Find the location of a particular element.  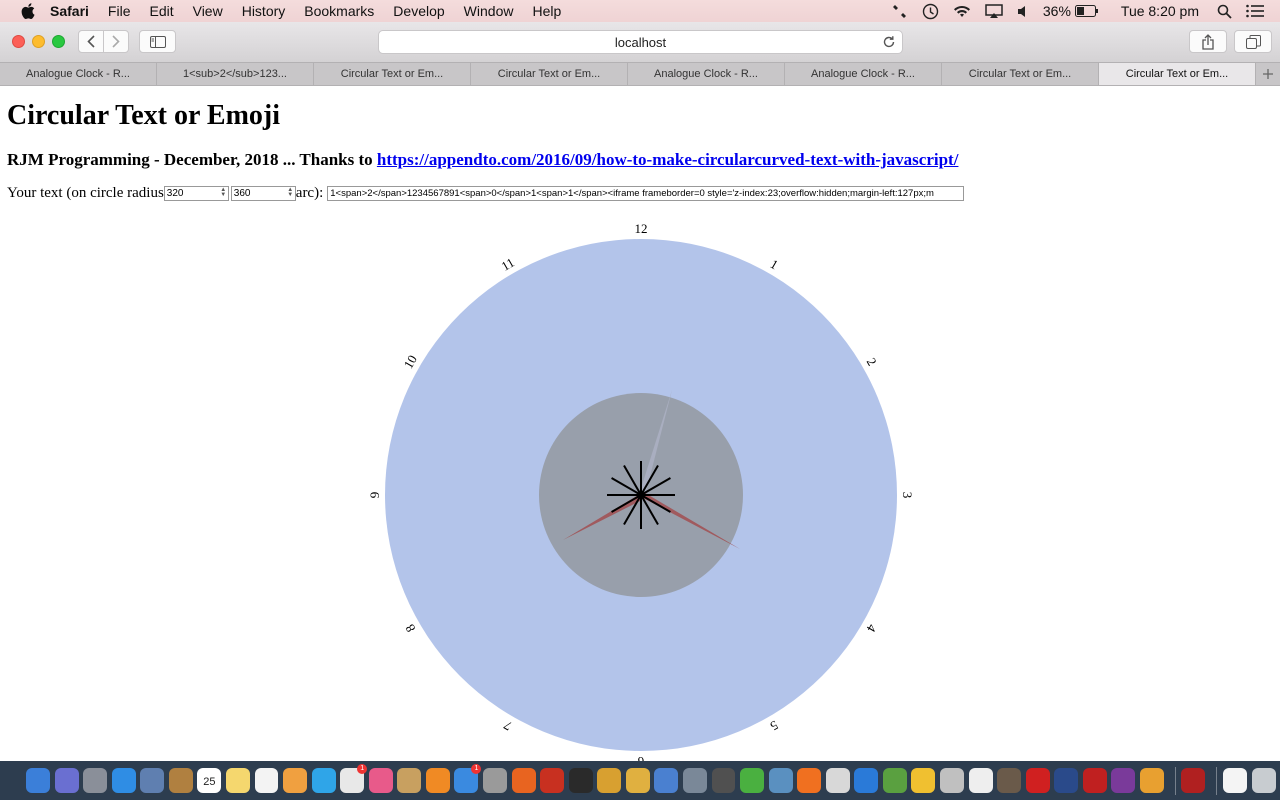

plus-icon is located at coordinates (1268, 74).